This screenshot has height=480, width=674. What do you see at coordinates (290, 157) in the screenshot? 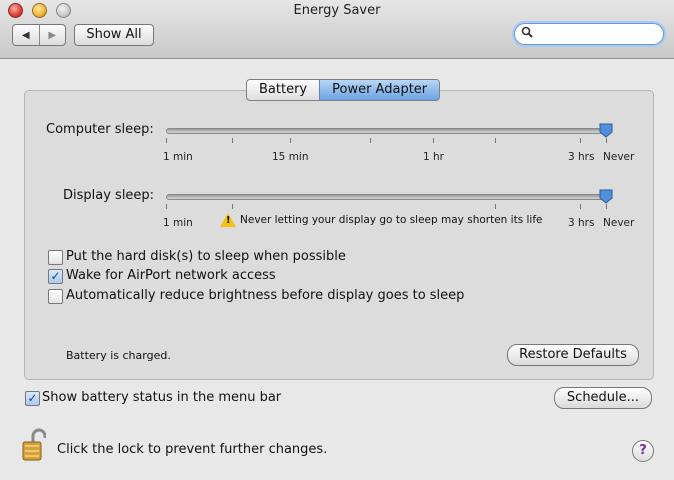
I see `tick-label: 15 min` at bounding box center [290, 157].